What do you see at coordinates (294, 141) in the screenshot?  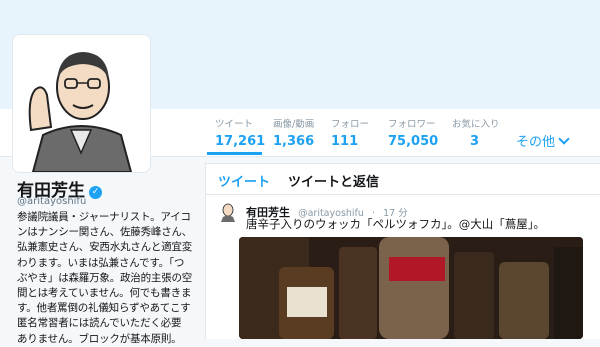 I see `stat-media-value: 1,366` at bounding box center [294, 141].